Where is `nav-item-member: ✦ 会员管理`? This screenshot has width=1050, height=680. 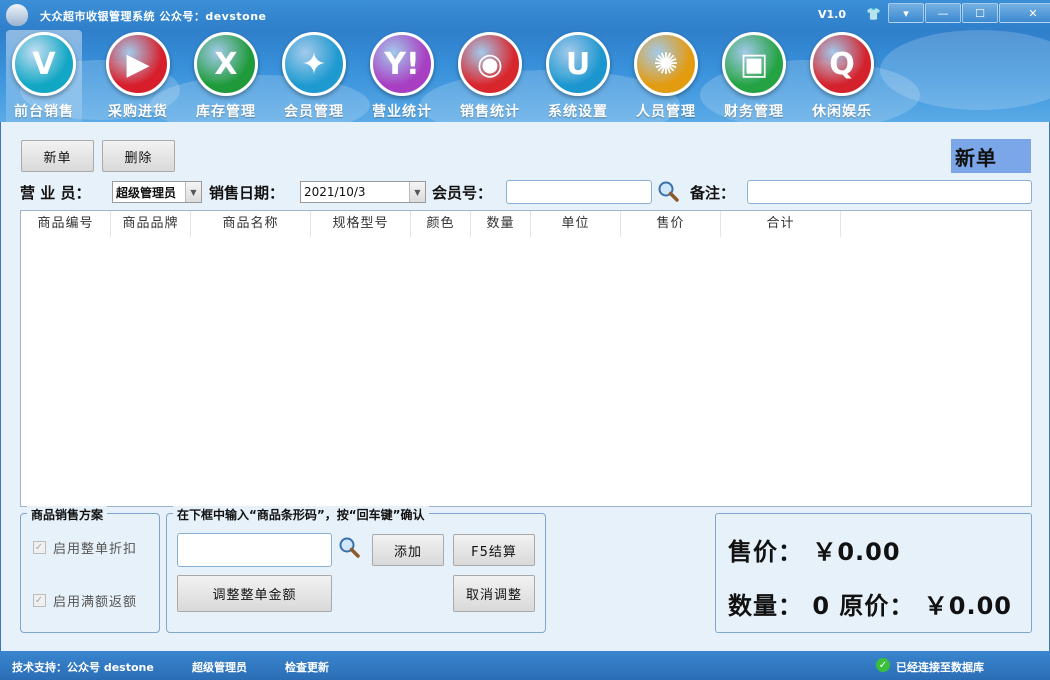 nav-item-member: ✦ 会员管理 is located at coordinates (314, 76).